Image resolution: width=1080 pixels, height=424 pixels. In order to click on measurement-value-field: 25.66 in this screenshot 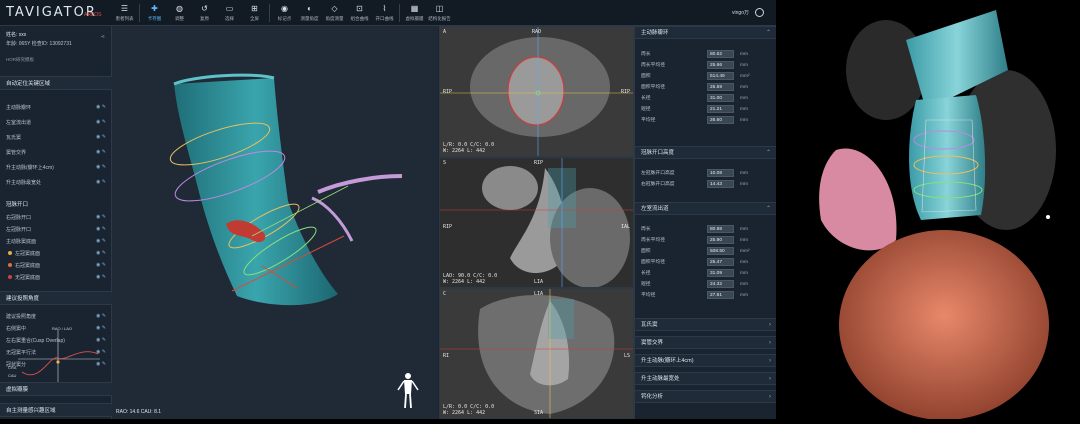, I will do `click(720, 65)`.